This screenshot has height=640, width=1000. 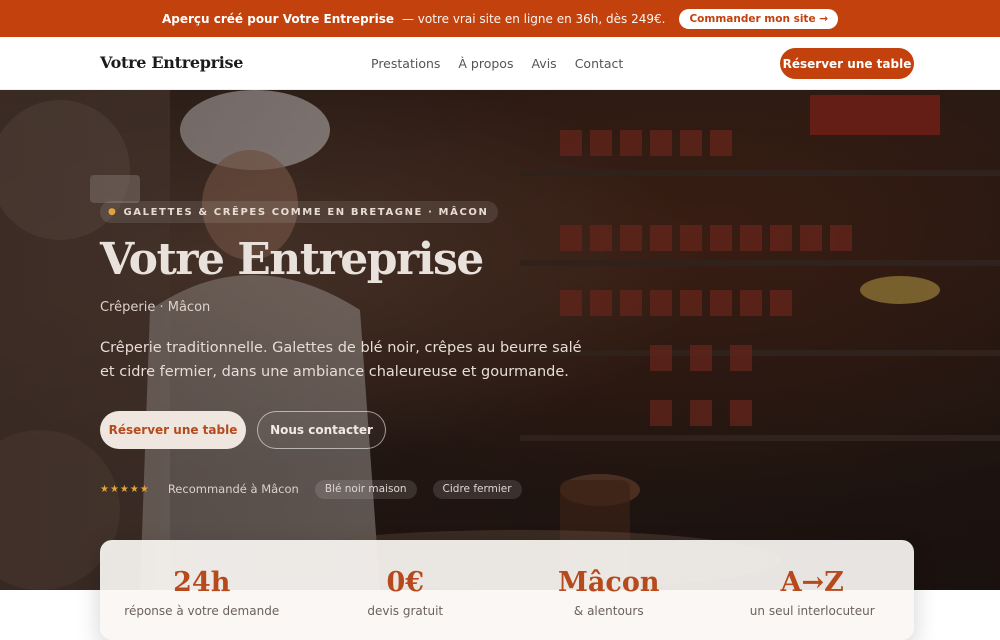 What do you see at coordinates (609, 582) in the screenshot?
I see `stat-value: Mâcon` at bounding box center [609, 582].